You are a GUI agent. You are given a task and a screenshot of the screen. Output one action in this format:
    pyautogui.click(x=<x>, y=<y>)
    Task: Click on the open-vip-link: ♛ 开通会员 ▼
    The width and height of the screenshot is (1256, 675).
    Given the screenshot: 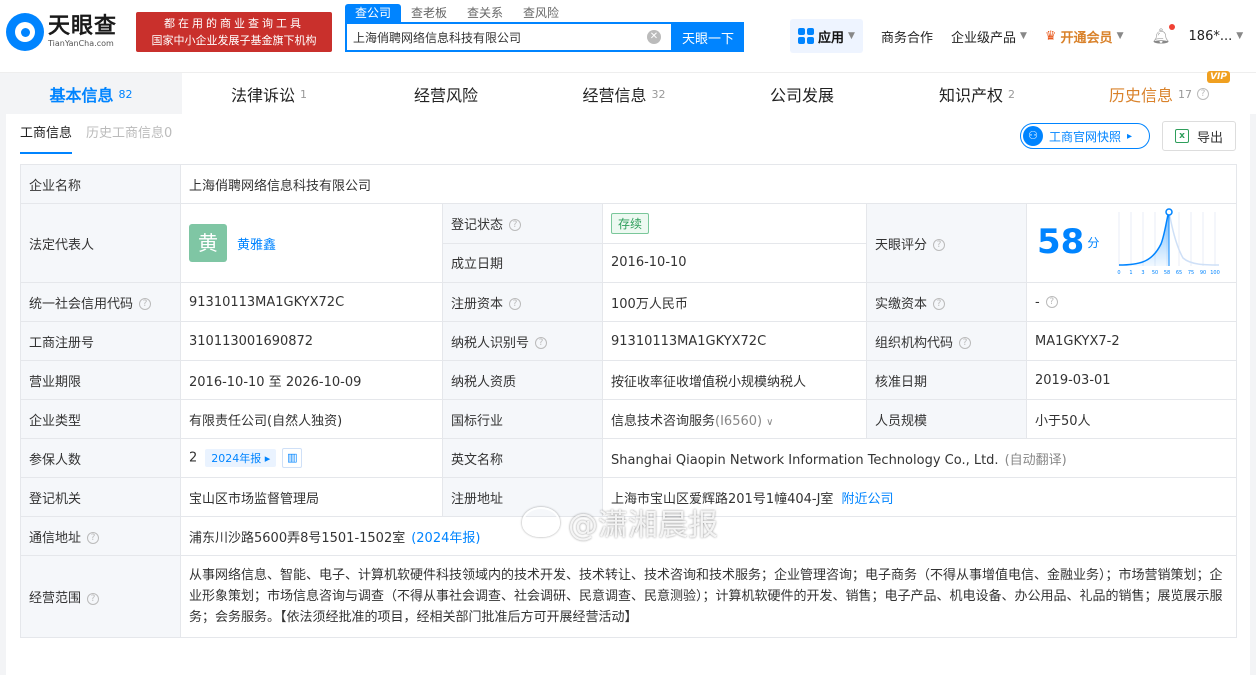 What is the action you would take?
    pyautogui.click(x=1084, y=36)
    